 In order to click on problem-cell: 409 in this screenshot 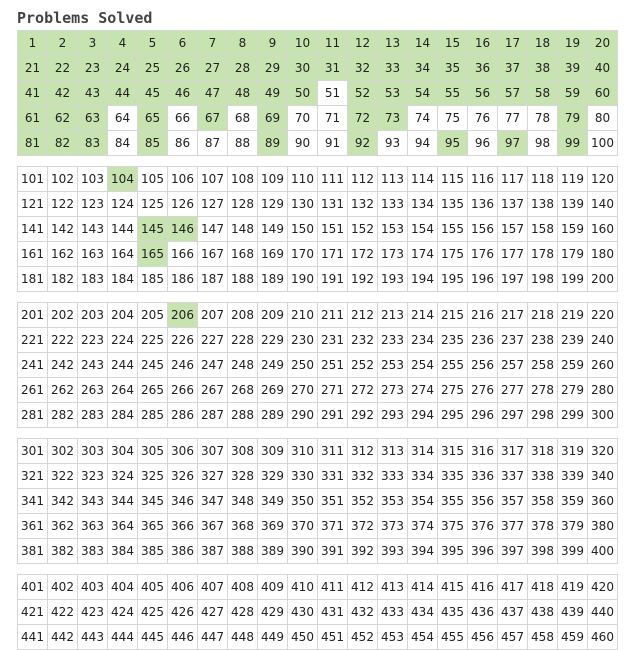, I will do `click(272, 587)`.